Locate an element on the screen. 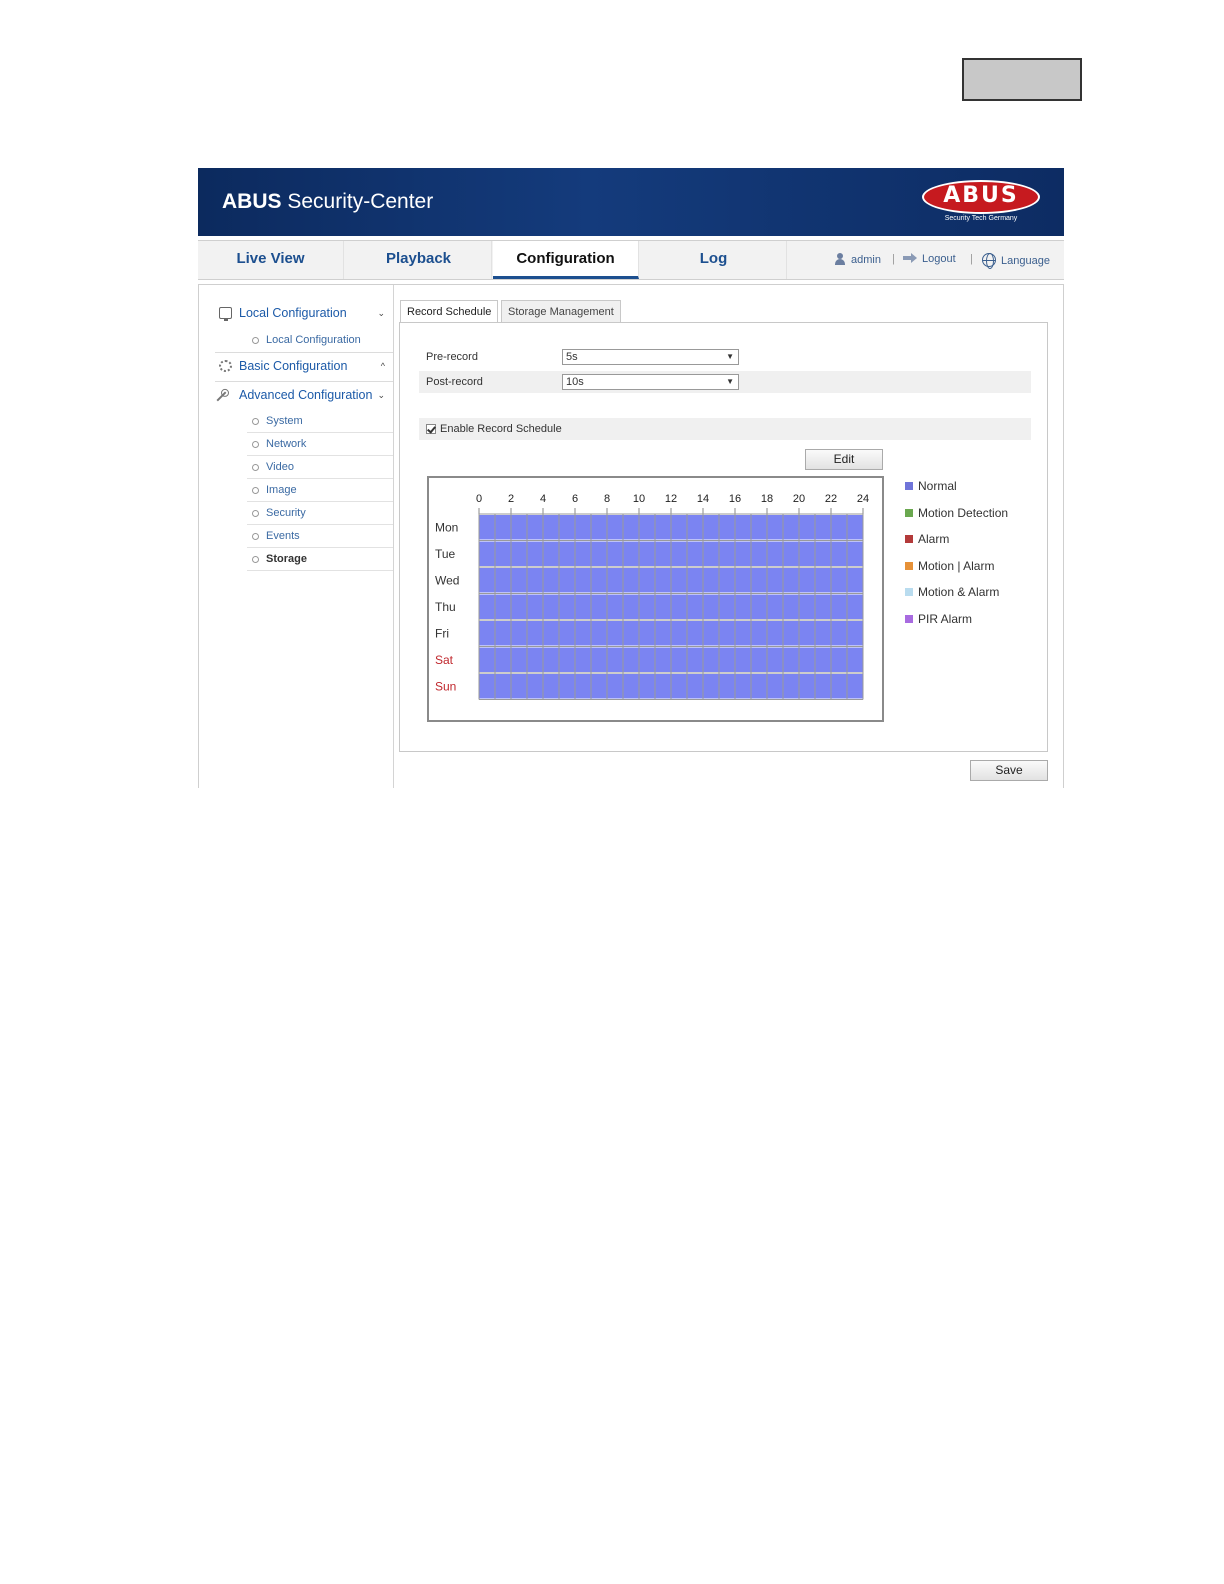 The height and width of the screenshot is (1584, 1224). legend-item: Motion Detection is located at coordinates (956, 513).